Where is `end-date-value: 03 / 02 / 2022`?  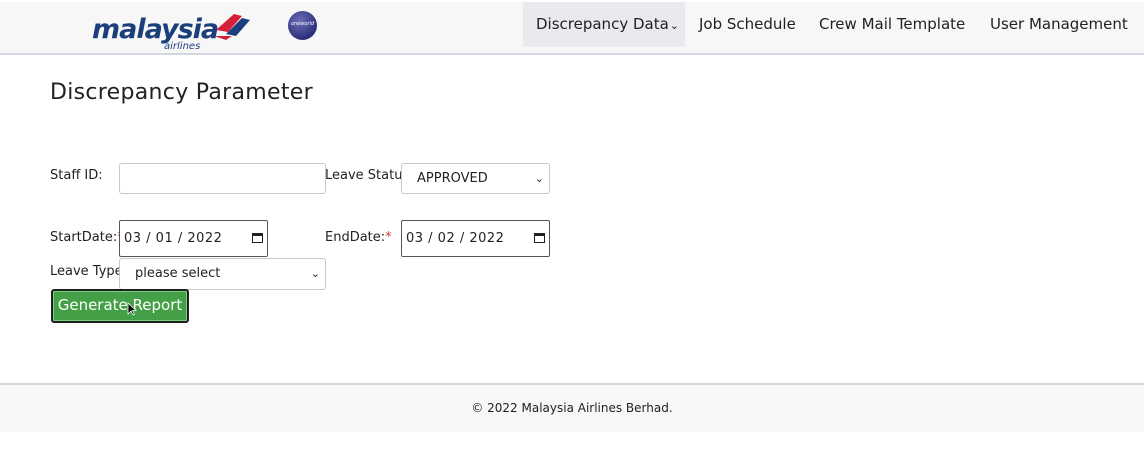
end-date-value: 03 / 02 / 2022 is located at coordinates (455, 238).